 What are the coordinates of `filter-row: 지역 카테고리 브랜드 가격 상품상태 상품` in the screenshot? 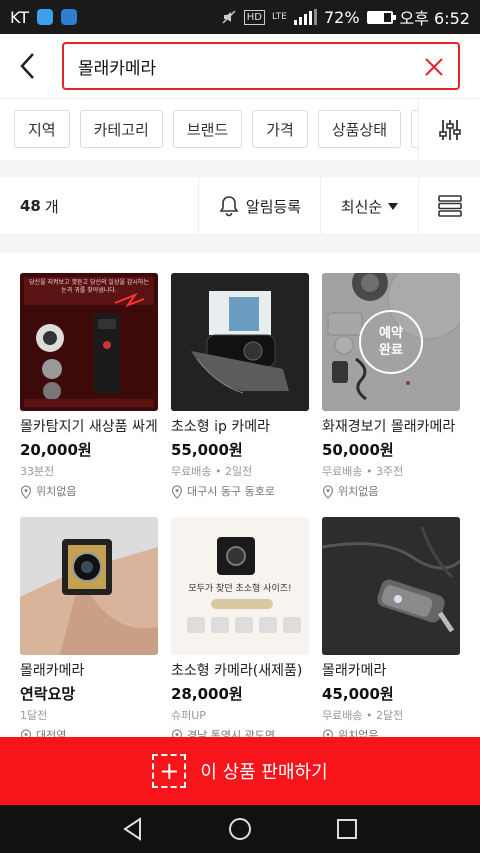 It's located at (240, 129).